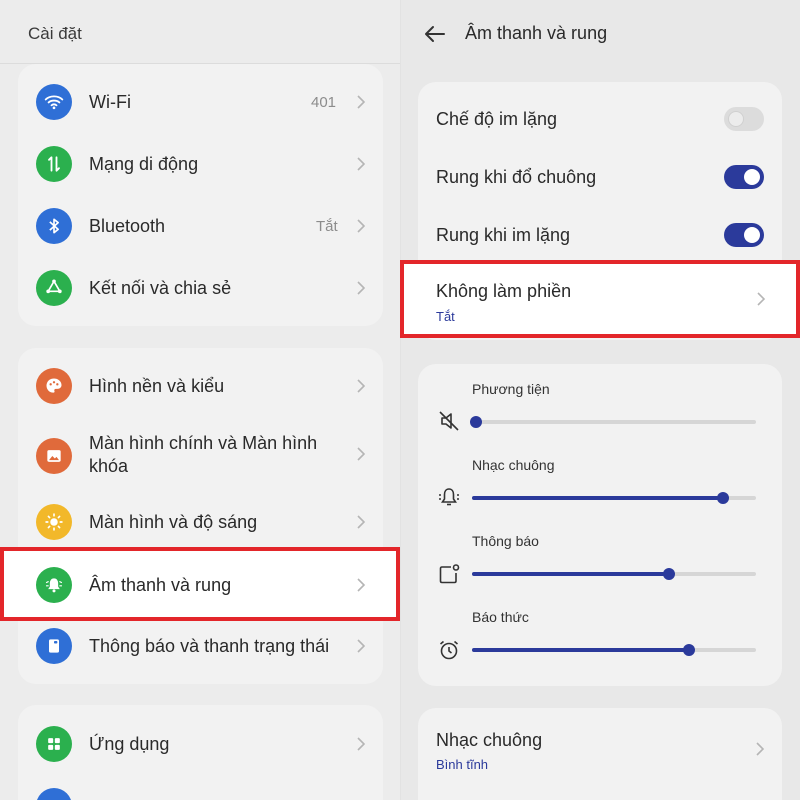  Describe the element at coordinates (744, 235) in the screenshot. I see `vibrate-on-silent-toggle` at that location.